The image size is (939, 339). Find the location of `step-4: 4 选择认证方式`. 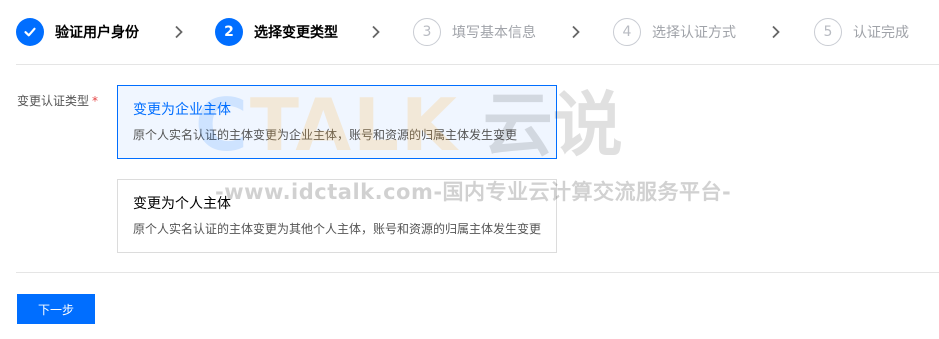

step-4: 4 选择认证方式 is located at coordinates (674, 32).